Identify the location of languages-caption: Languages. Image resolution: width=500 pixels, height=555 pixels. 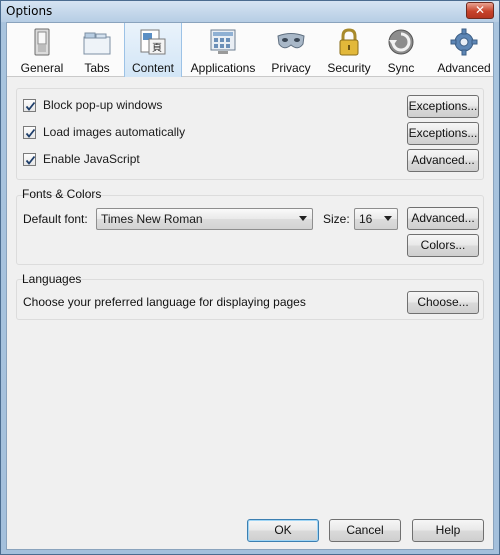
(52, 279).